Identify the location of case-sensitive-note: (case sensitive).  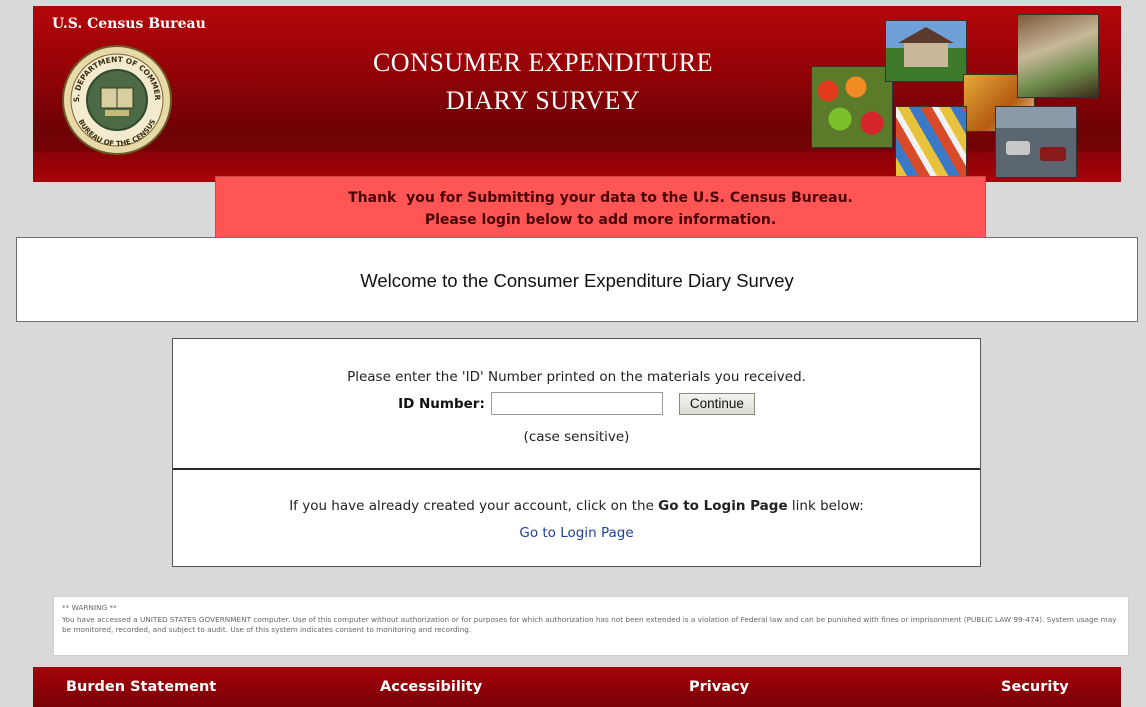
(576, 437).